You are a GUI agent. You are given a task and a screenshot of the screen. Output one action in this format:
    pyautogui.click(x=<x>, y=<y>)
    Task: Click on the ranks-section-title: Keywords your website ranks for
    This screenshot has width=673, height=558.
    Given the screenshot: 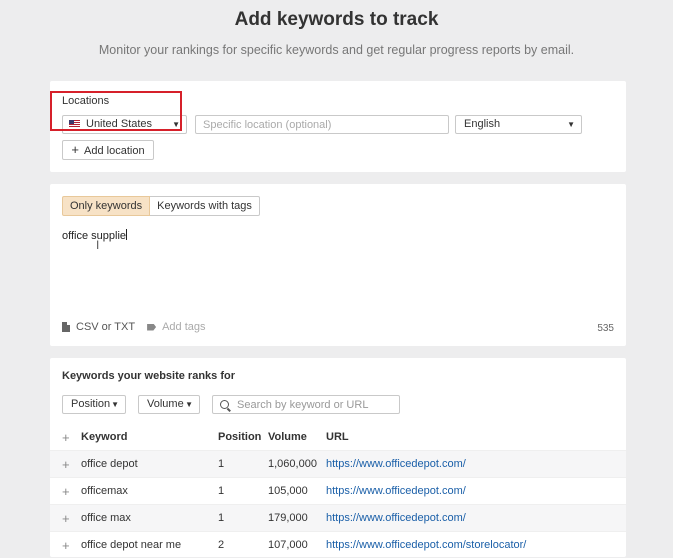 What is the action you would take?
    pyautogui.click(x=148, y=376)
    